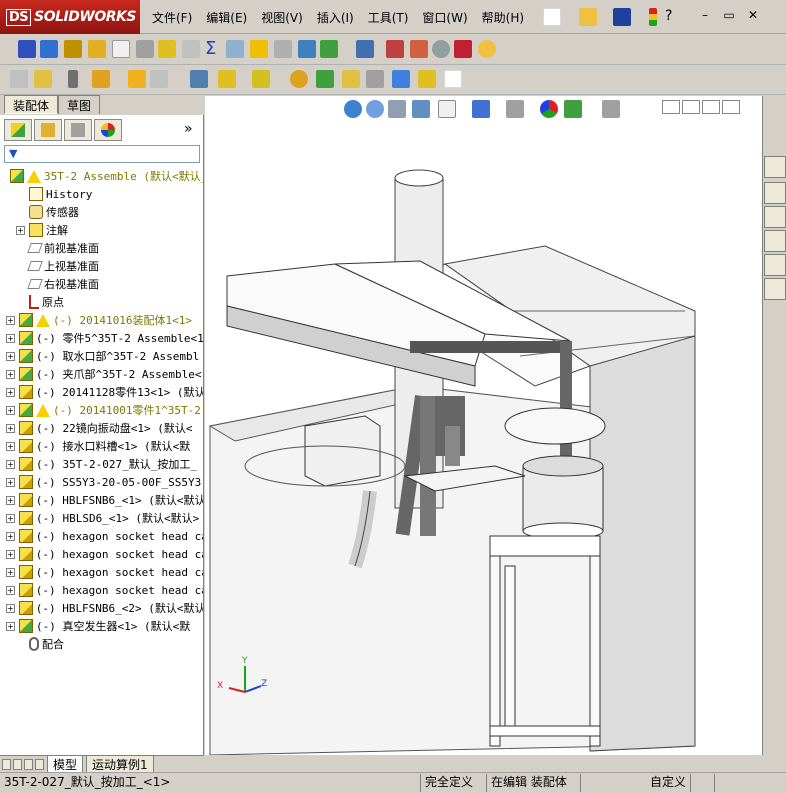 Image resolution: width=786 pixels, height=793 pixels. Describe the element at coordinates (101, 518) in the screenshot. I see `tree-item: + (-) HBLSD6_<1> (默认<默认>` at that location.